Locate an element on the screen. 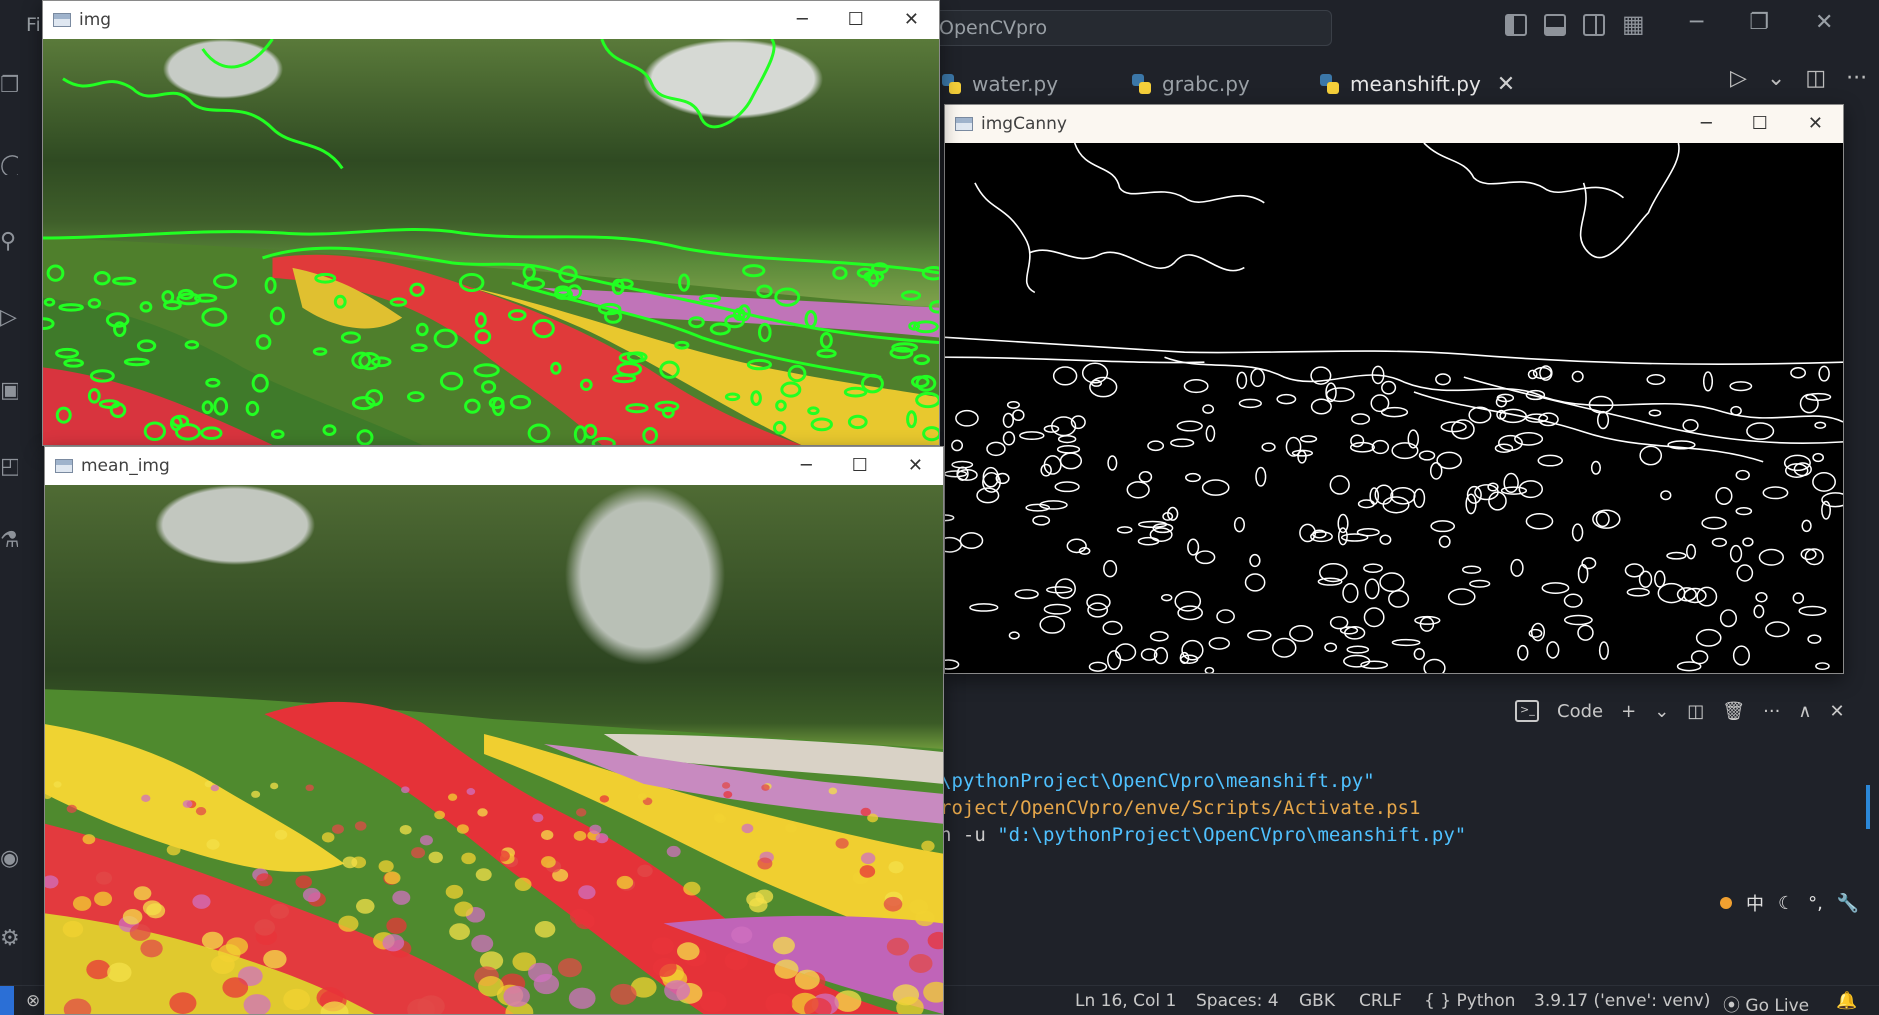 This screenshot has height=1015, width=1879. line-ending: CRLF is located at coordinates (1380, 1001).